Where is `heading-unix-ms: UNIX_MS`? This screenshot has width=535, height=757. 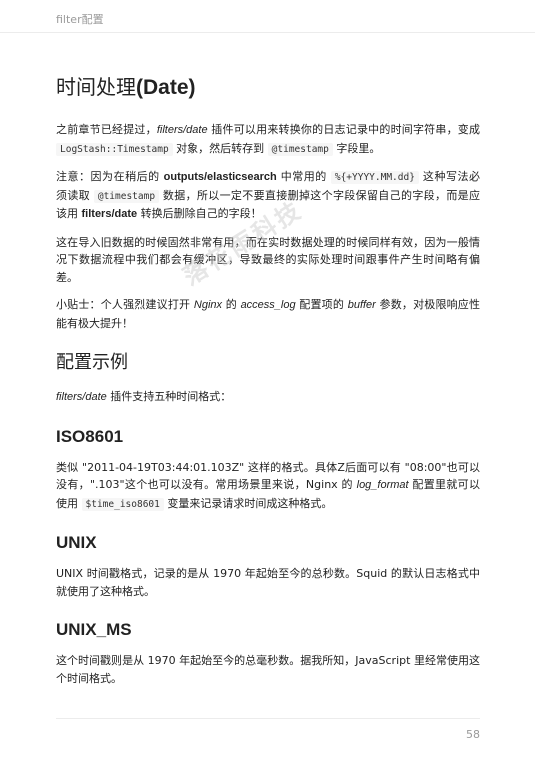 heading-unix-ms: UNIX_MS is located at coordinates (94, 629).